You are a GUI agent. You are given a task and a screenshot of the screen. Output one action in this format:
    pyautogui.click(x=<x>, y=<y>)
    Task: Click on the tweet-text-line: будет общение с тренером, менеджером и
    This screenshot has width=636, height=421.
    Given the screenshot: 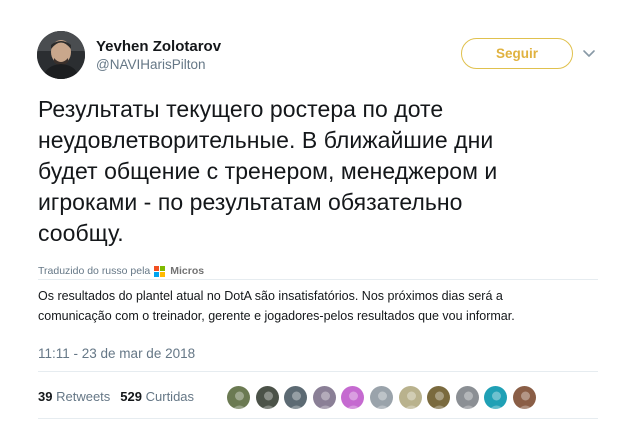 What is the action you would take?
    pyautogui.click(x=268, y=171)
    